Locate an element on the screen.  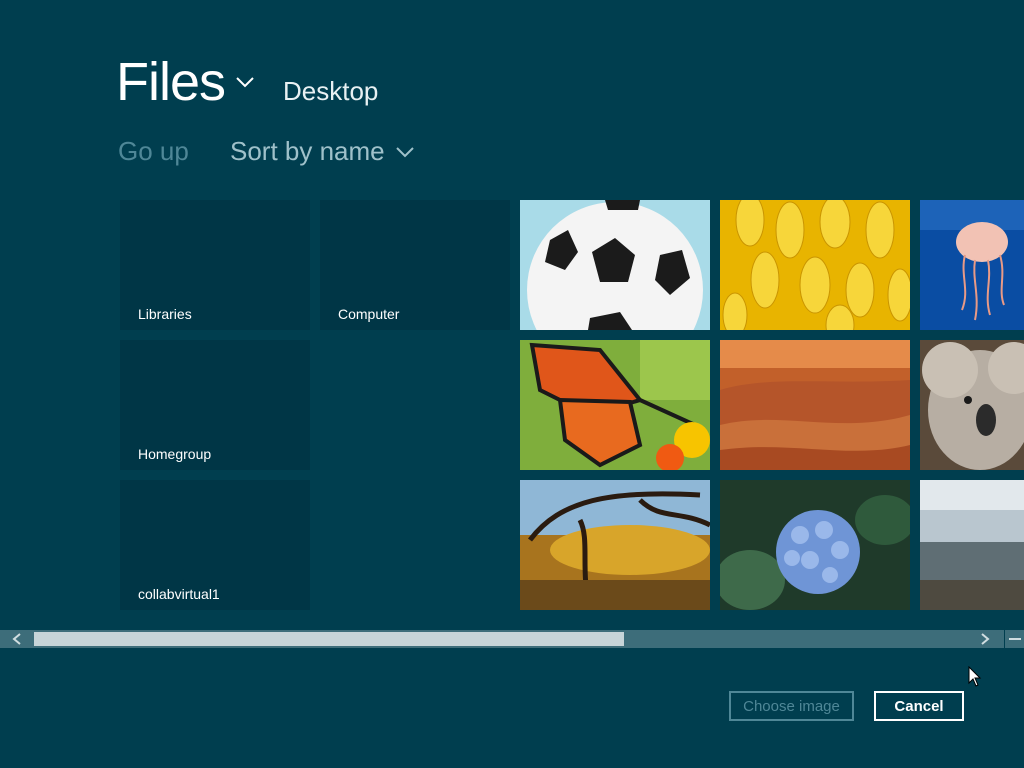
chevron-left-icon is located at coordinates (17, 639).